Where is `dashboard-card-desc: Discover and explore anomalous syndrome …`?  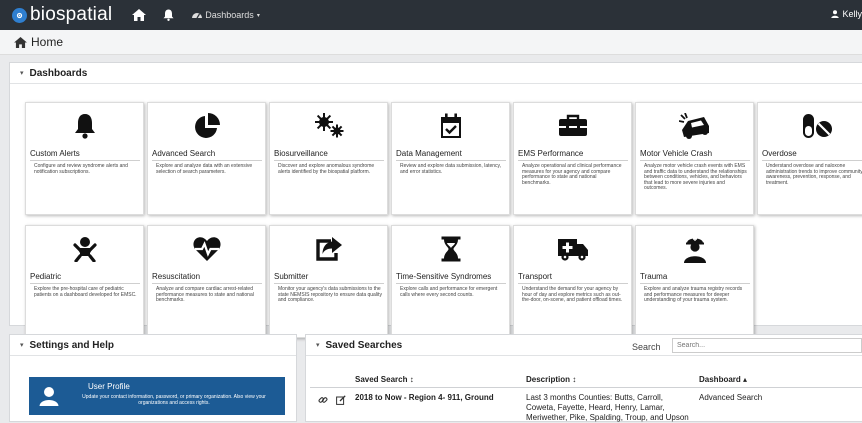 dashboard-card-desc: Discover and explore anomalous syndrome … is located at coordinates (326, 169).